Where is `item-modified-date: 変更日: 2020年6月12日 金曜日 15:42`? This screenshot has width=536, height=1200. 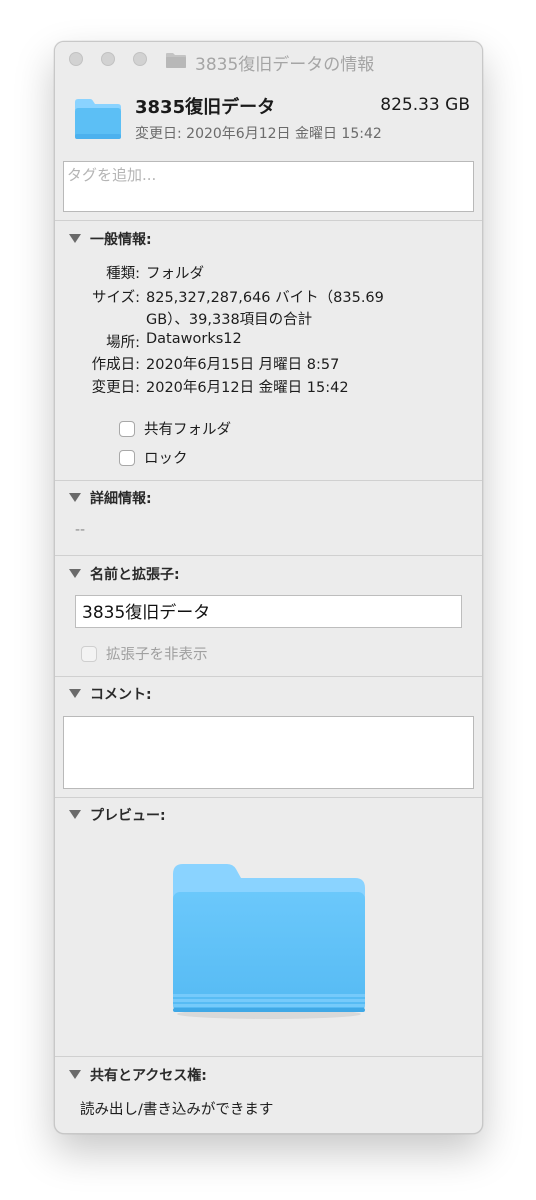 item-modified-date: 変更日: 2020年6月12日 金曜日 15:42 is located at coordinates (258, 134).